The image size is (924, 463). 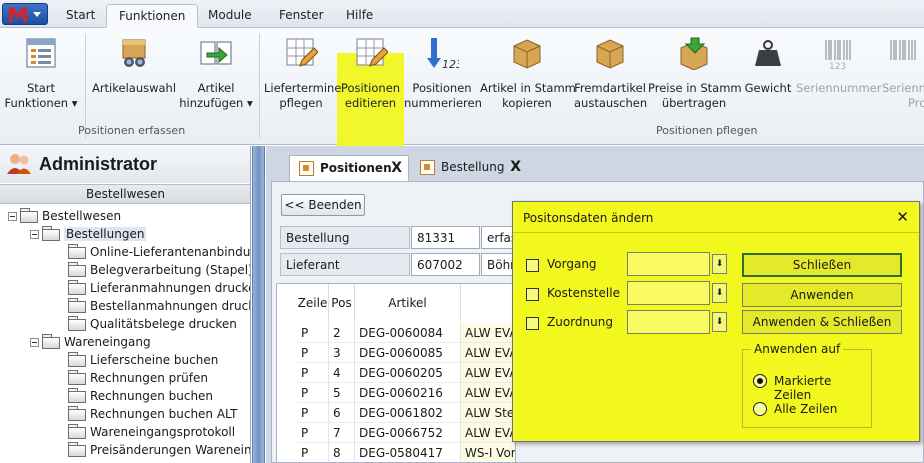 What do you see at coordinates (806, 409) in the screenshot?
I see `alle-zeilen-label: Alle Zeilen` at bounding box center [806, 409].